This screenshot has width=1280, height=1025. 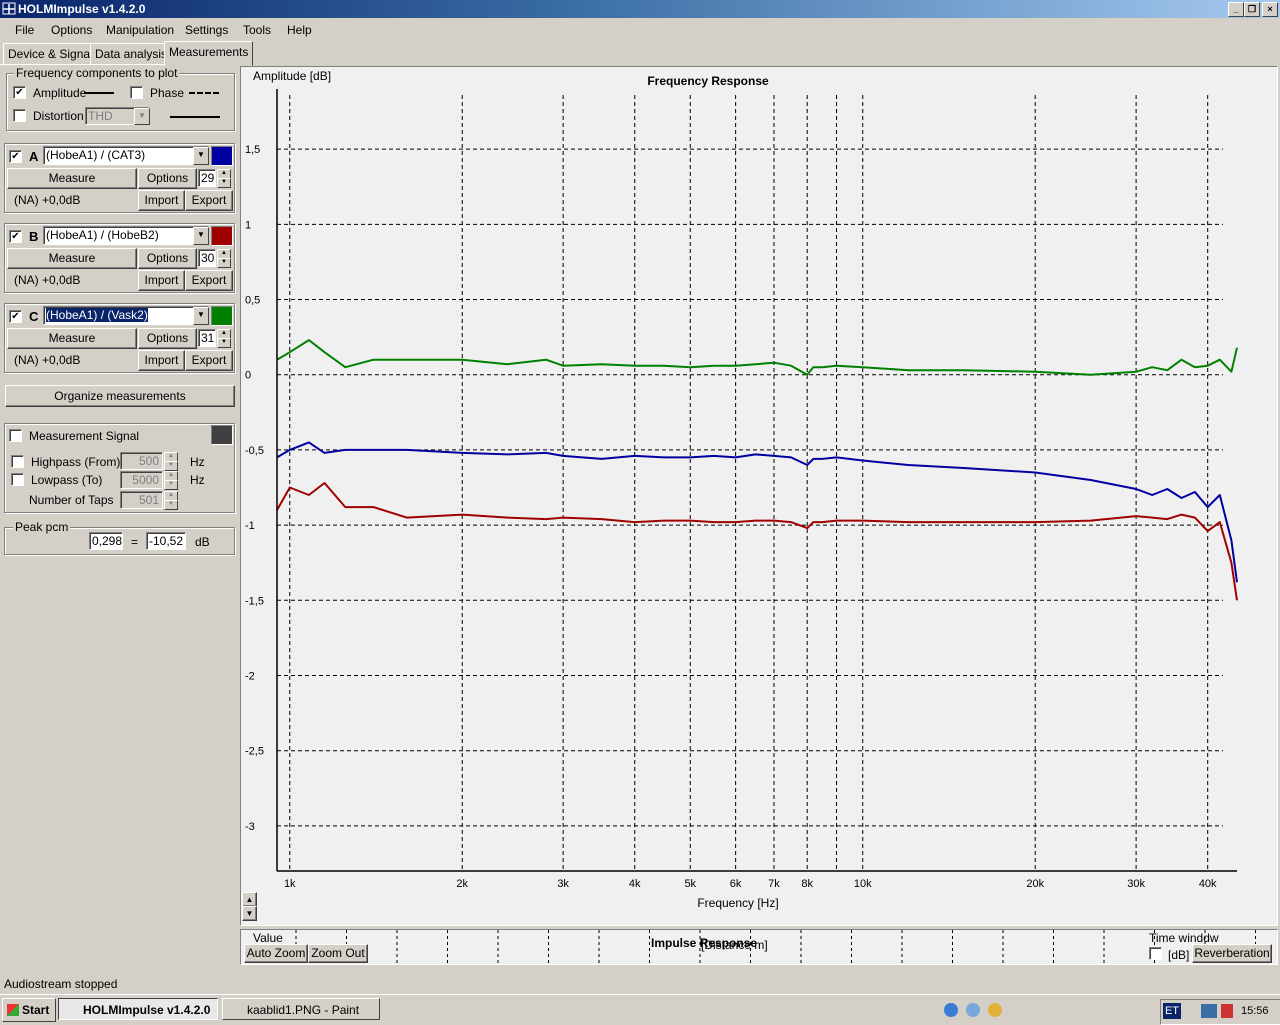 I want to click on channel-c-measure-button: Measure, so click(x=72, y=338).